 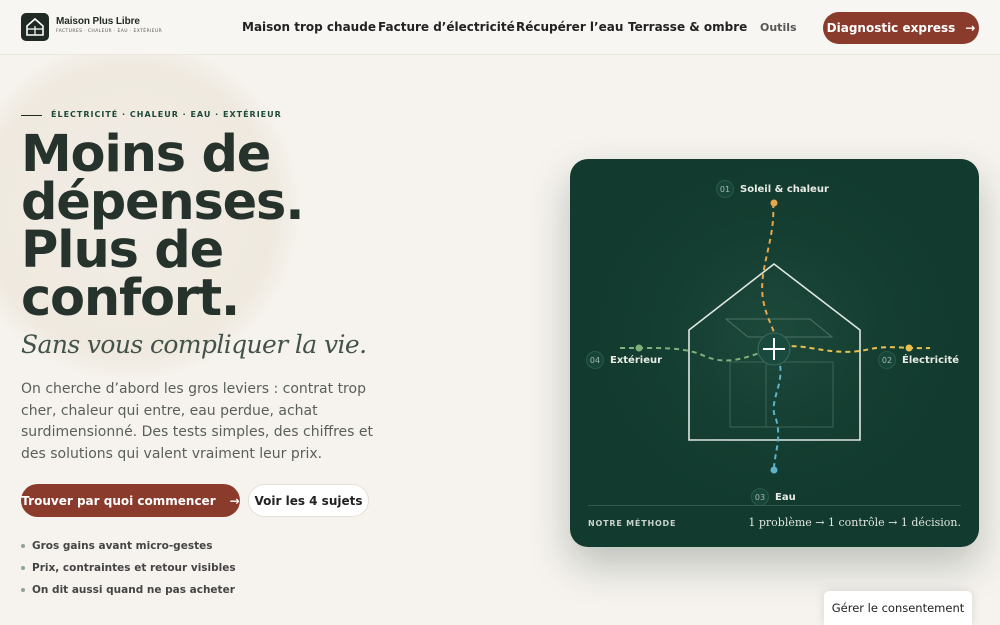 What do you see at coordinates (725, 189) in the screenshot?
I see `diagram-label-number: 01` at bounding box center [725, 189].